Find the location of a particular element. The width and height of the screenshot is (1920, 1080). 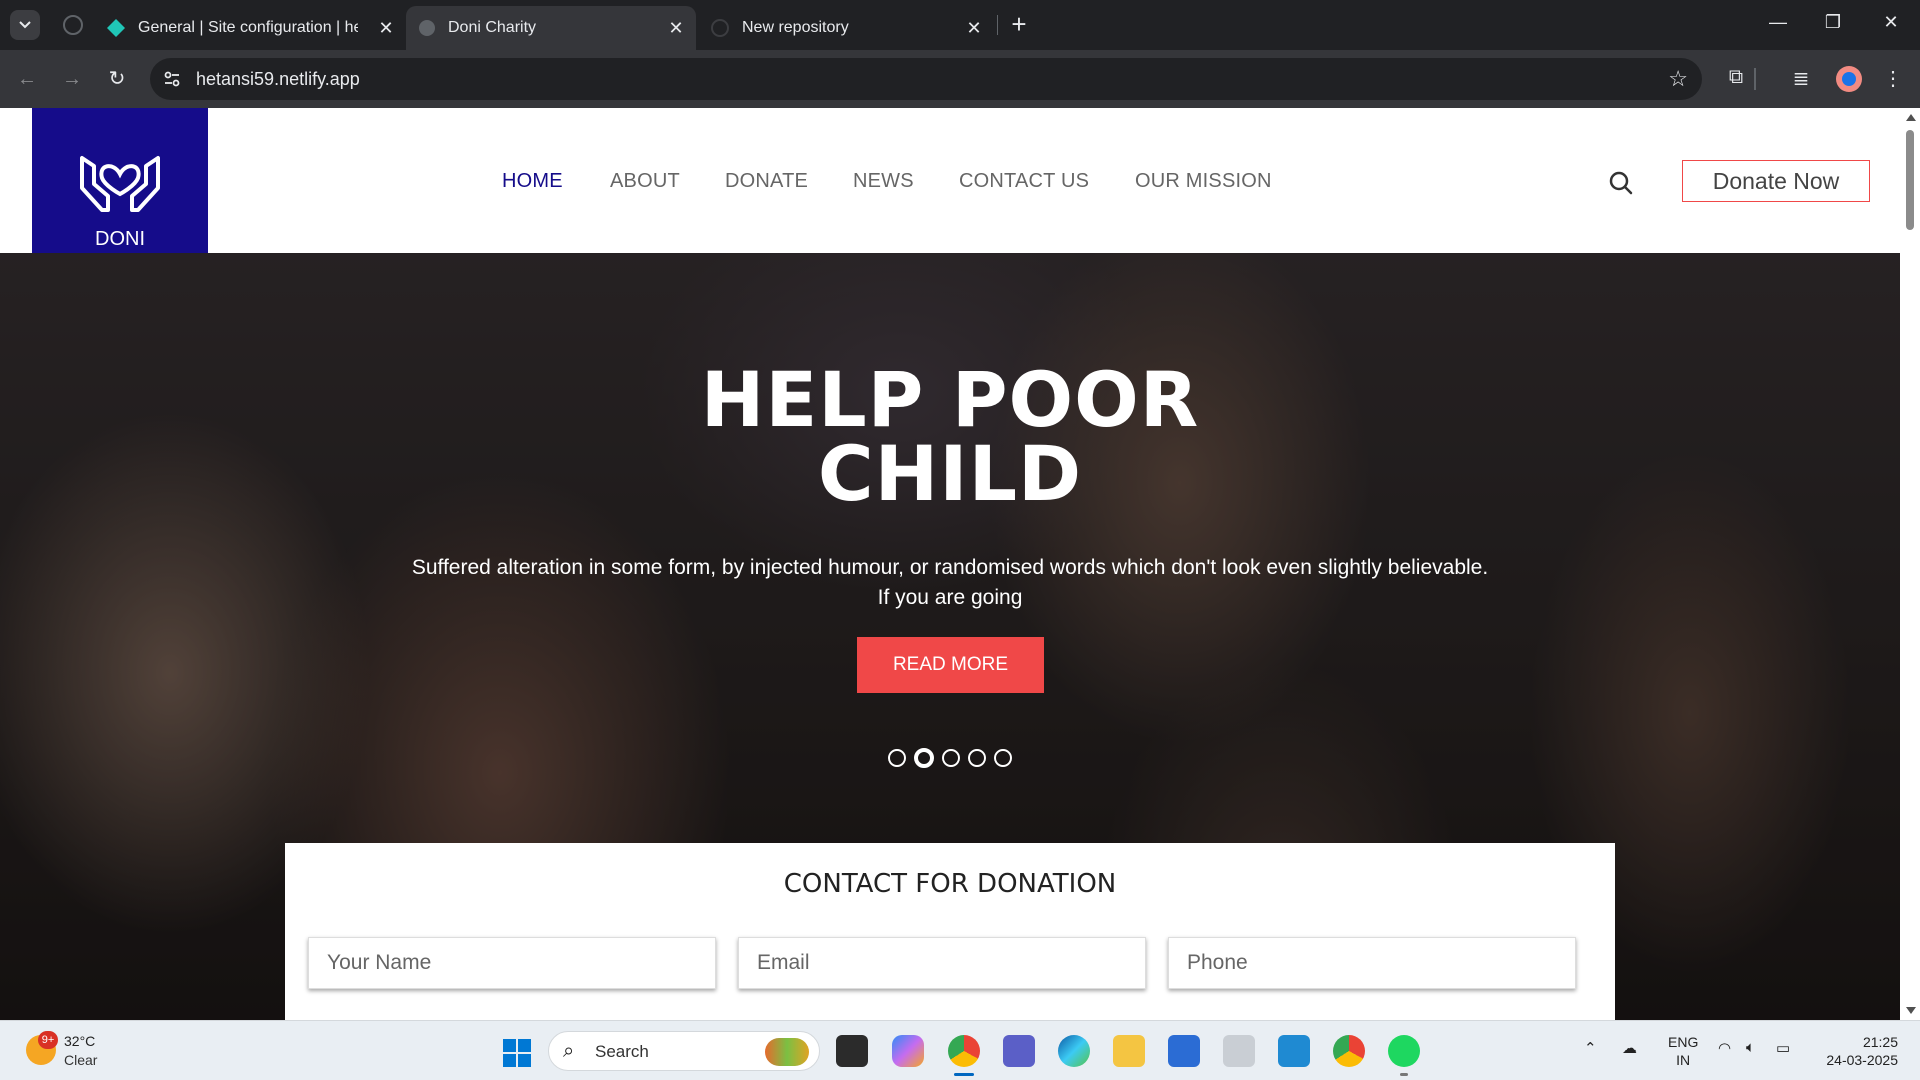

tab-title: General | Site configuration | hetansi59 is located at coordinates (248, 27).